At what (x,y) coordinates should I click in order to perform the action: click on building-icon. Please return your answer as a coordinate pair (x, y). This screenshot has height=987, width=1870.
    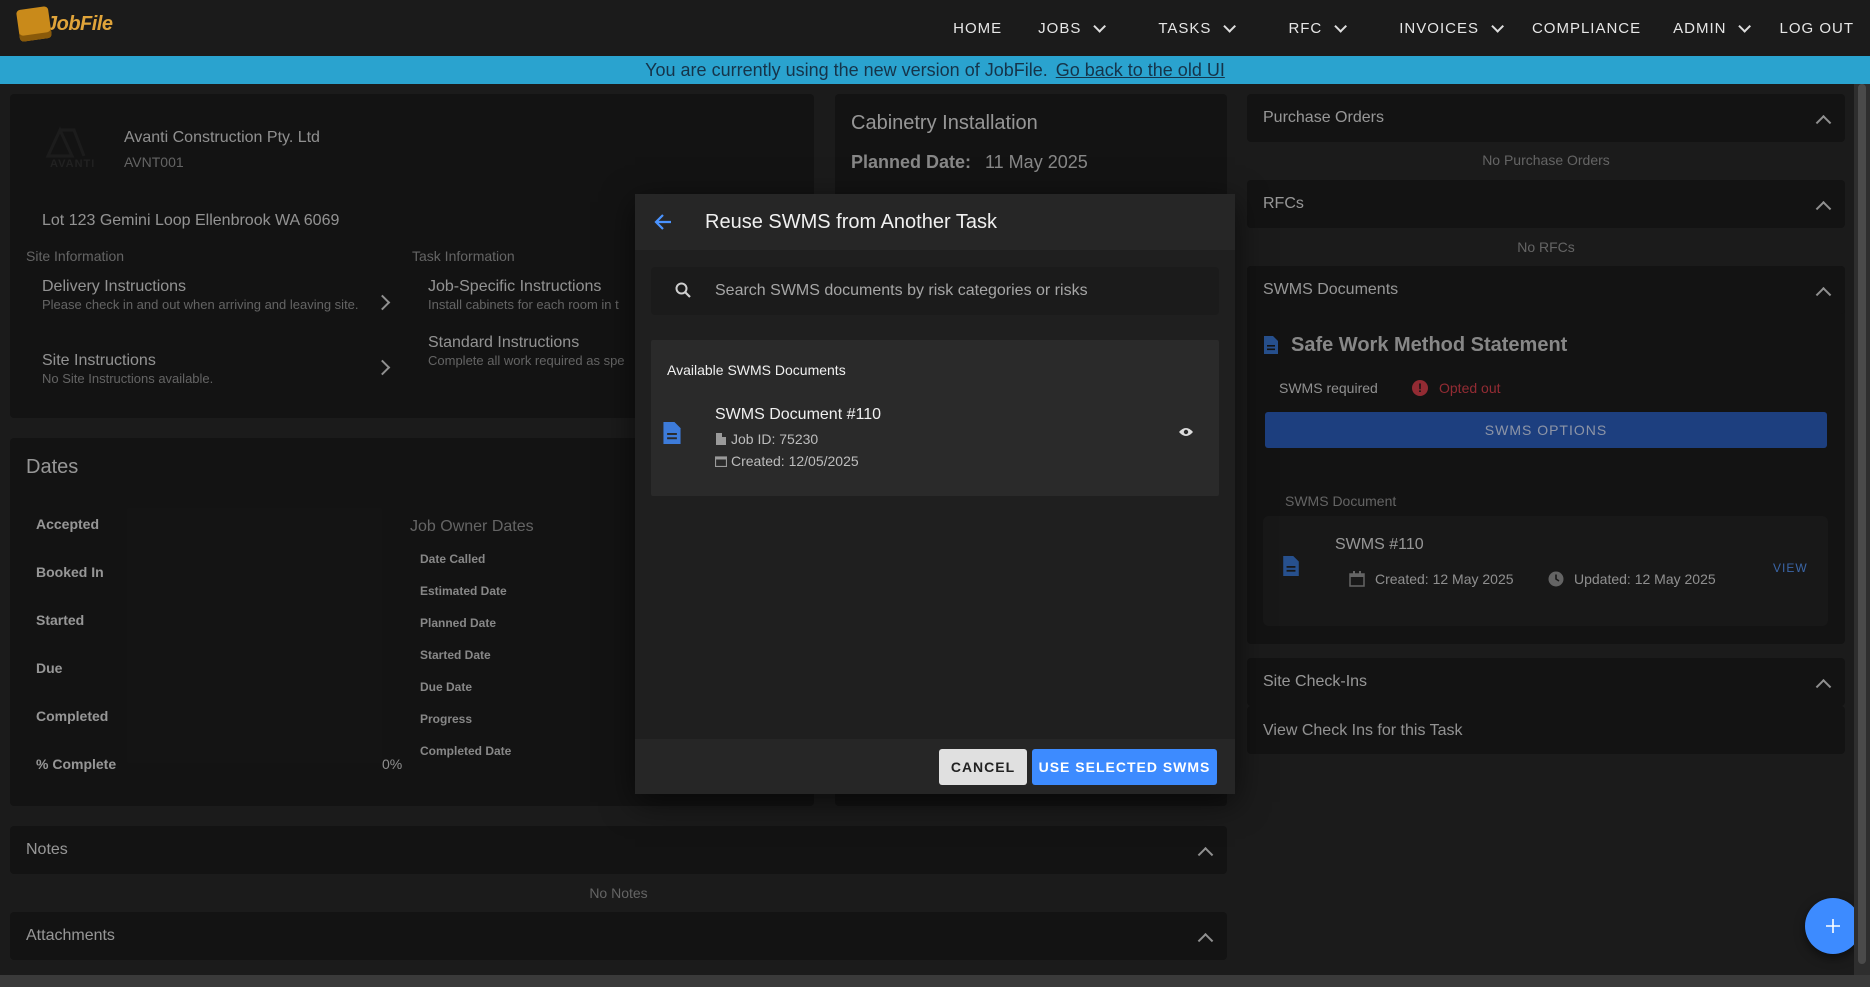
    Looking at the image, I should click on (721, 439).